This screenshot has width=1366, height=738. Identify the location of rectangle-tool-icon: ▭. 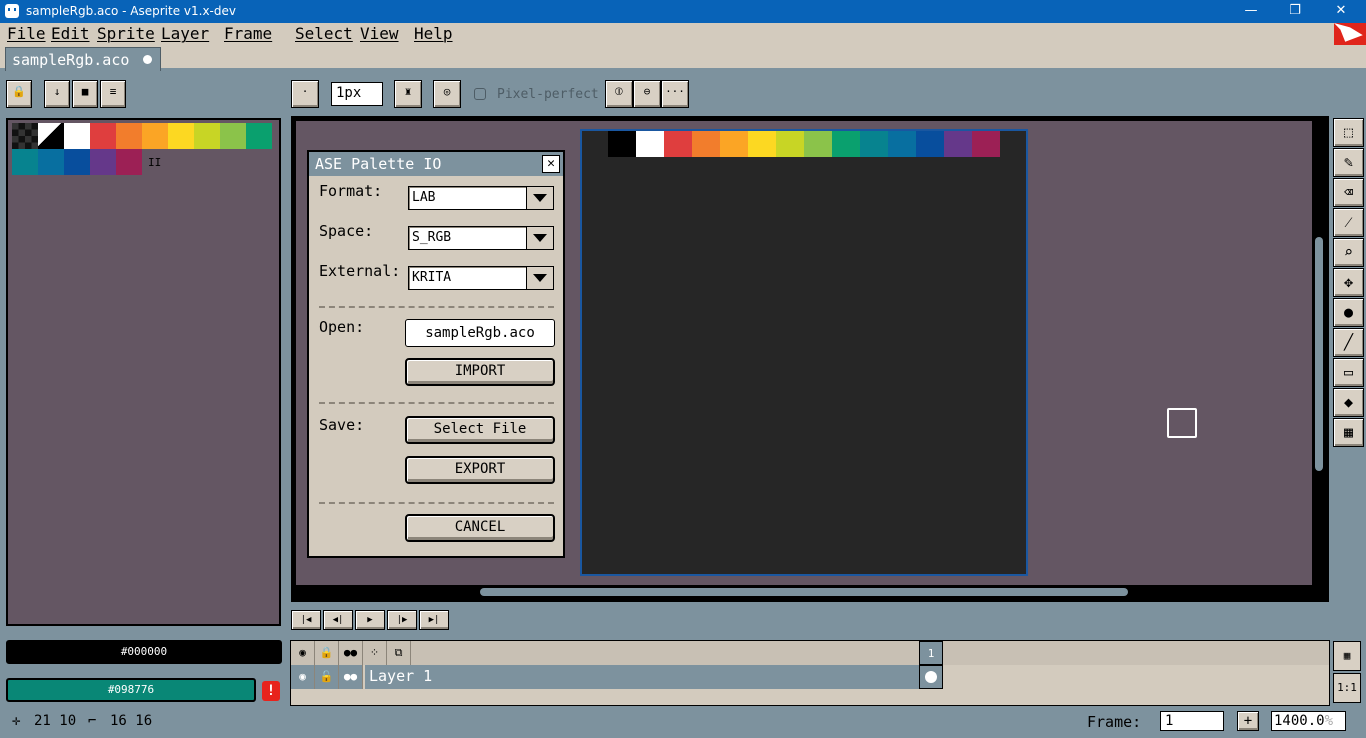
(1348, 372).